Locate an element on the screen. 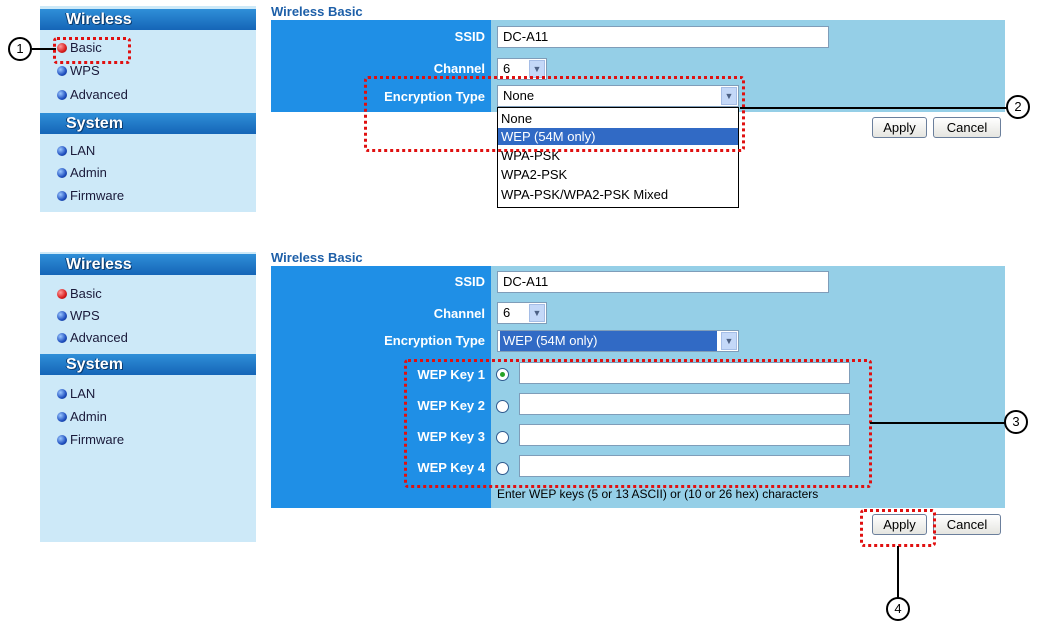  bottom-channel-select: 6 ▼ is located at coordinates (522, 313).